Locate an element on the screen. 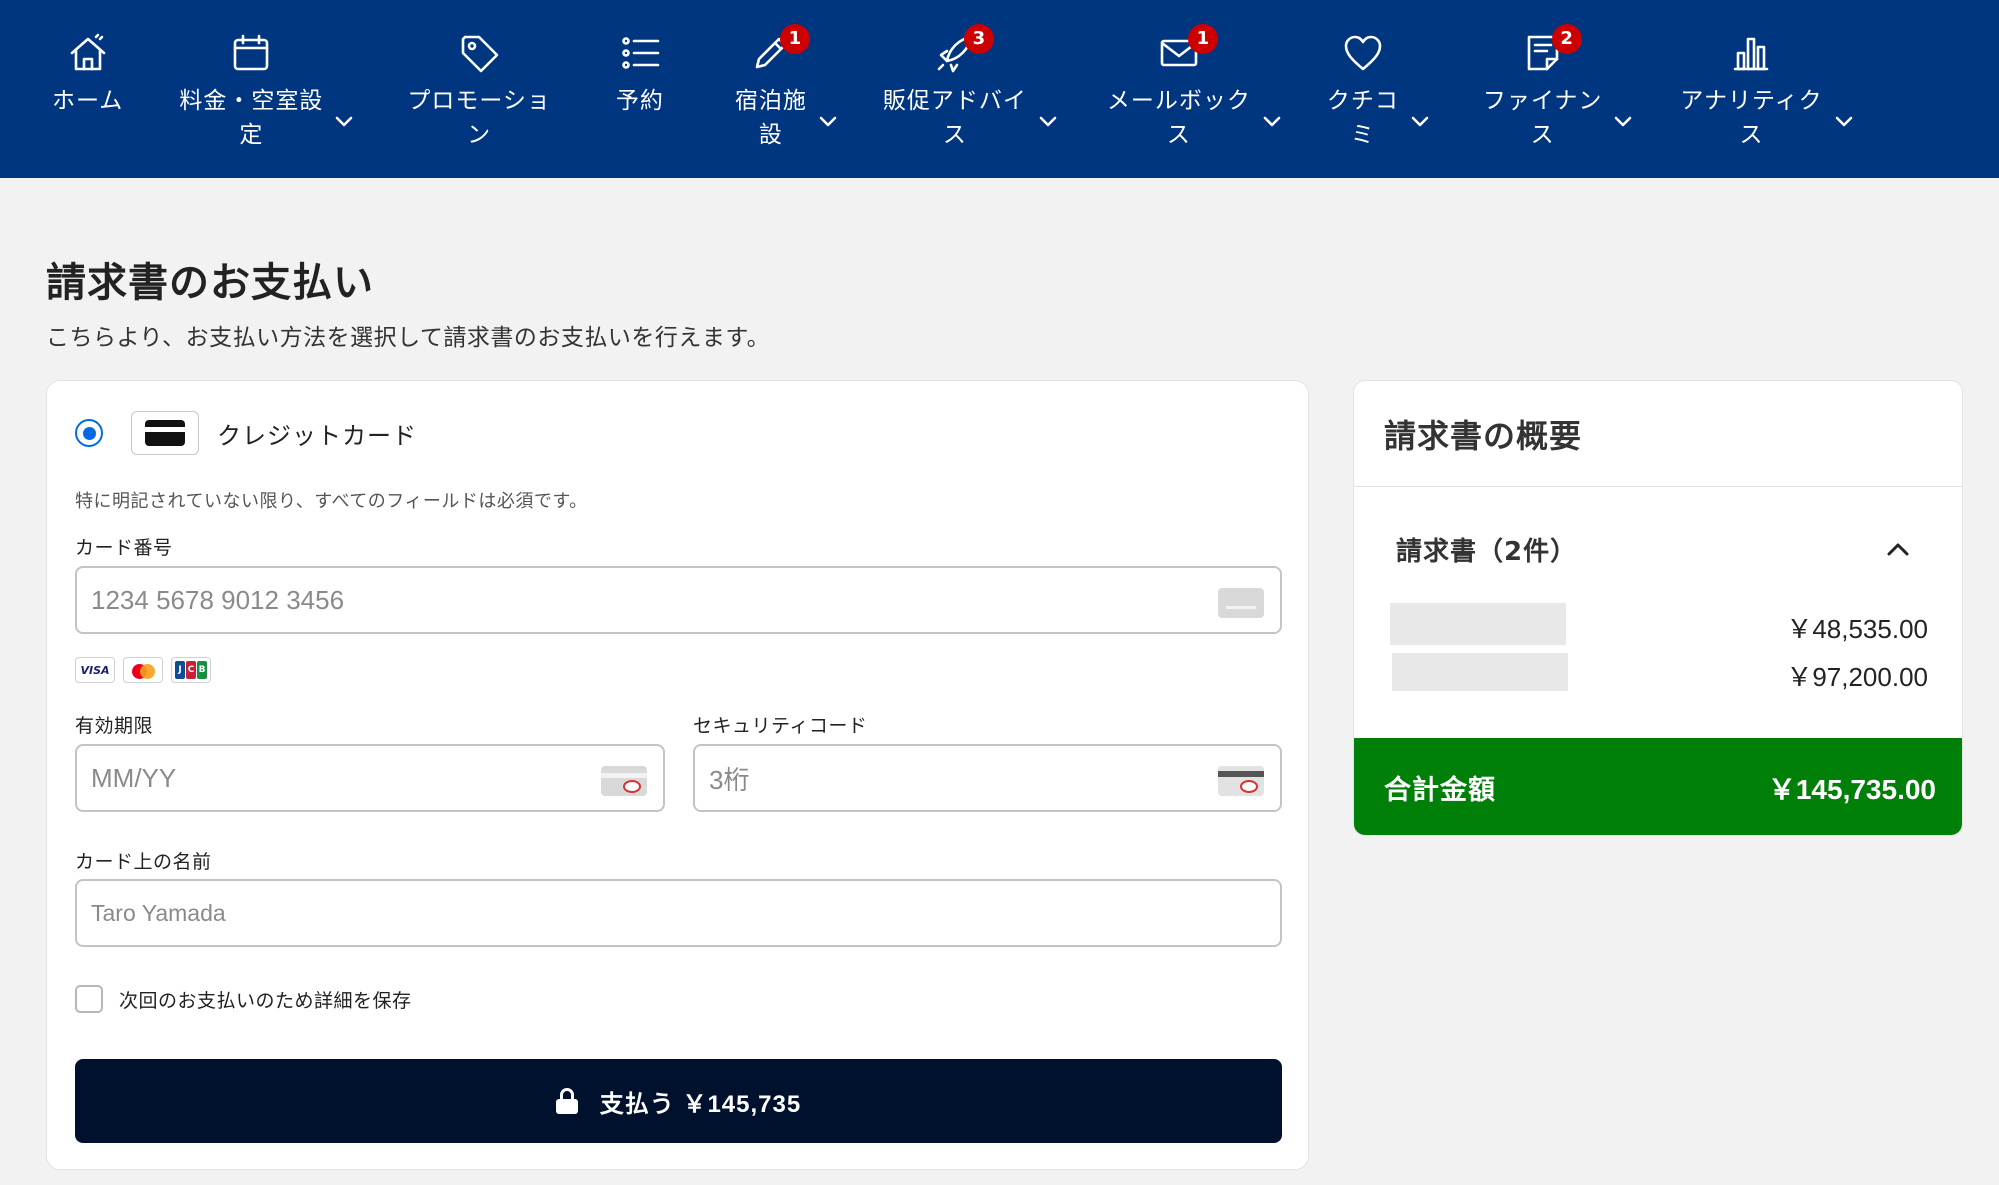 This screenshot has height=1185, width=1999. pay-button-label: 支払う ￥145,735 is located at coordinates (700, 1104).